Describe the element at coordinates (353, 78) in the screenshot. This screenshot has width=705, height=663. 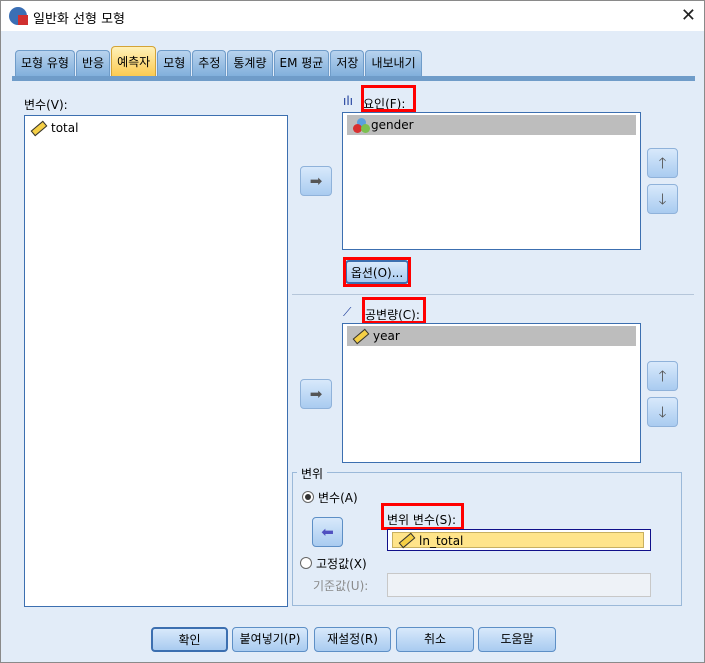
I see `tab-divider` at that location.